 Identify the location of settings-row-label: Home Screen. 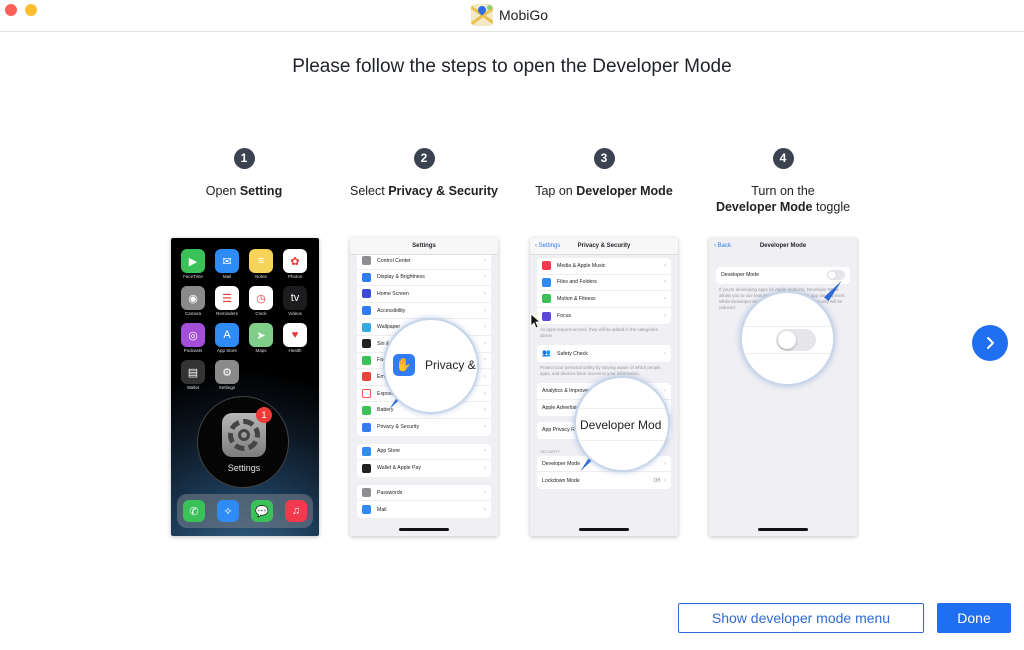
(393, 293).